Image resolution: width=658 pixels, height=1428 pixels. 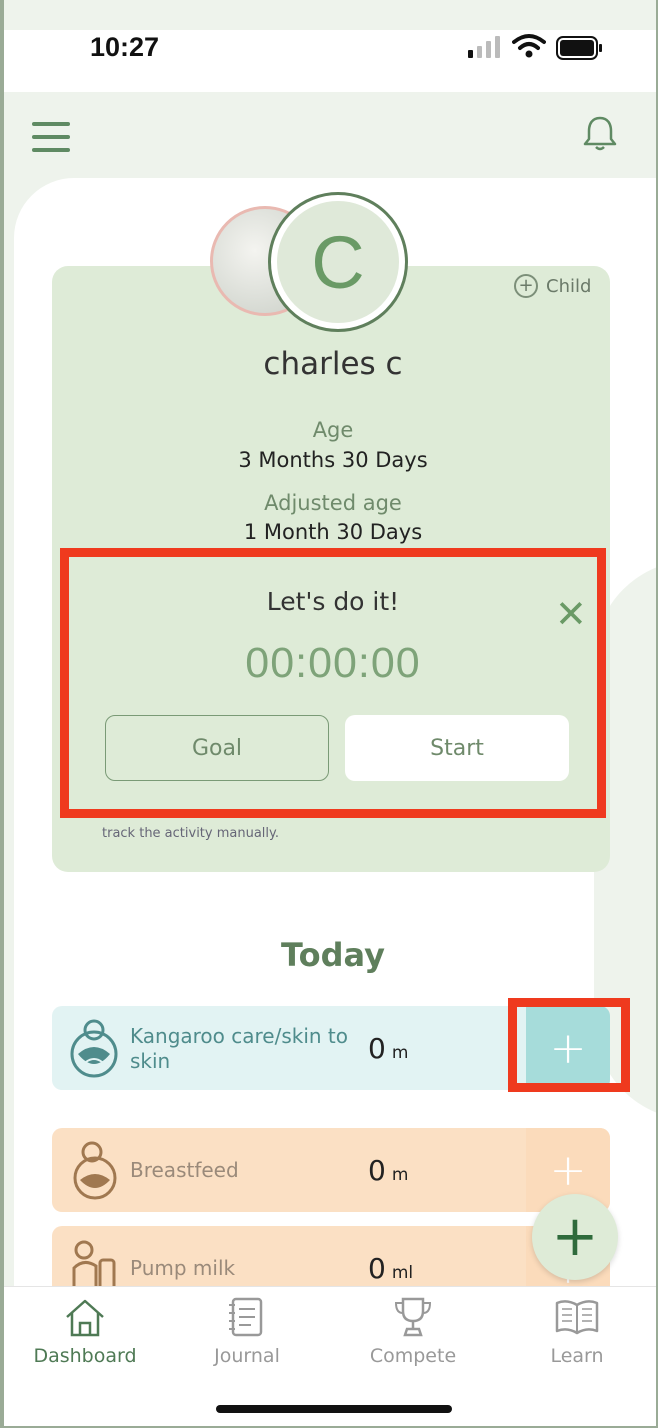 I want to click on home-icon, so click(x=85, y=1318).